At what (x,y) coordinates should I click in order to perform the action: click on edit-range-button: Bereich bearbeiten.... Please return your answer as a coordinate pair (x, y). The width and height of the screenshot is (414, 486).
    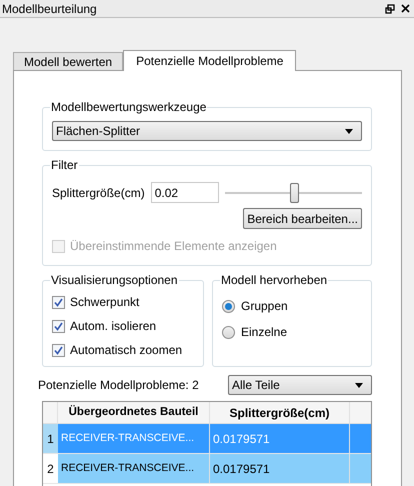
    Looking at the image, I should click on (302, 218).